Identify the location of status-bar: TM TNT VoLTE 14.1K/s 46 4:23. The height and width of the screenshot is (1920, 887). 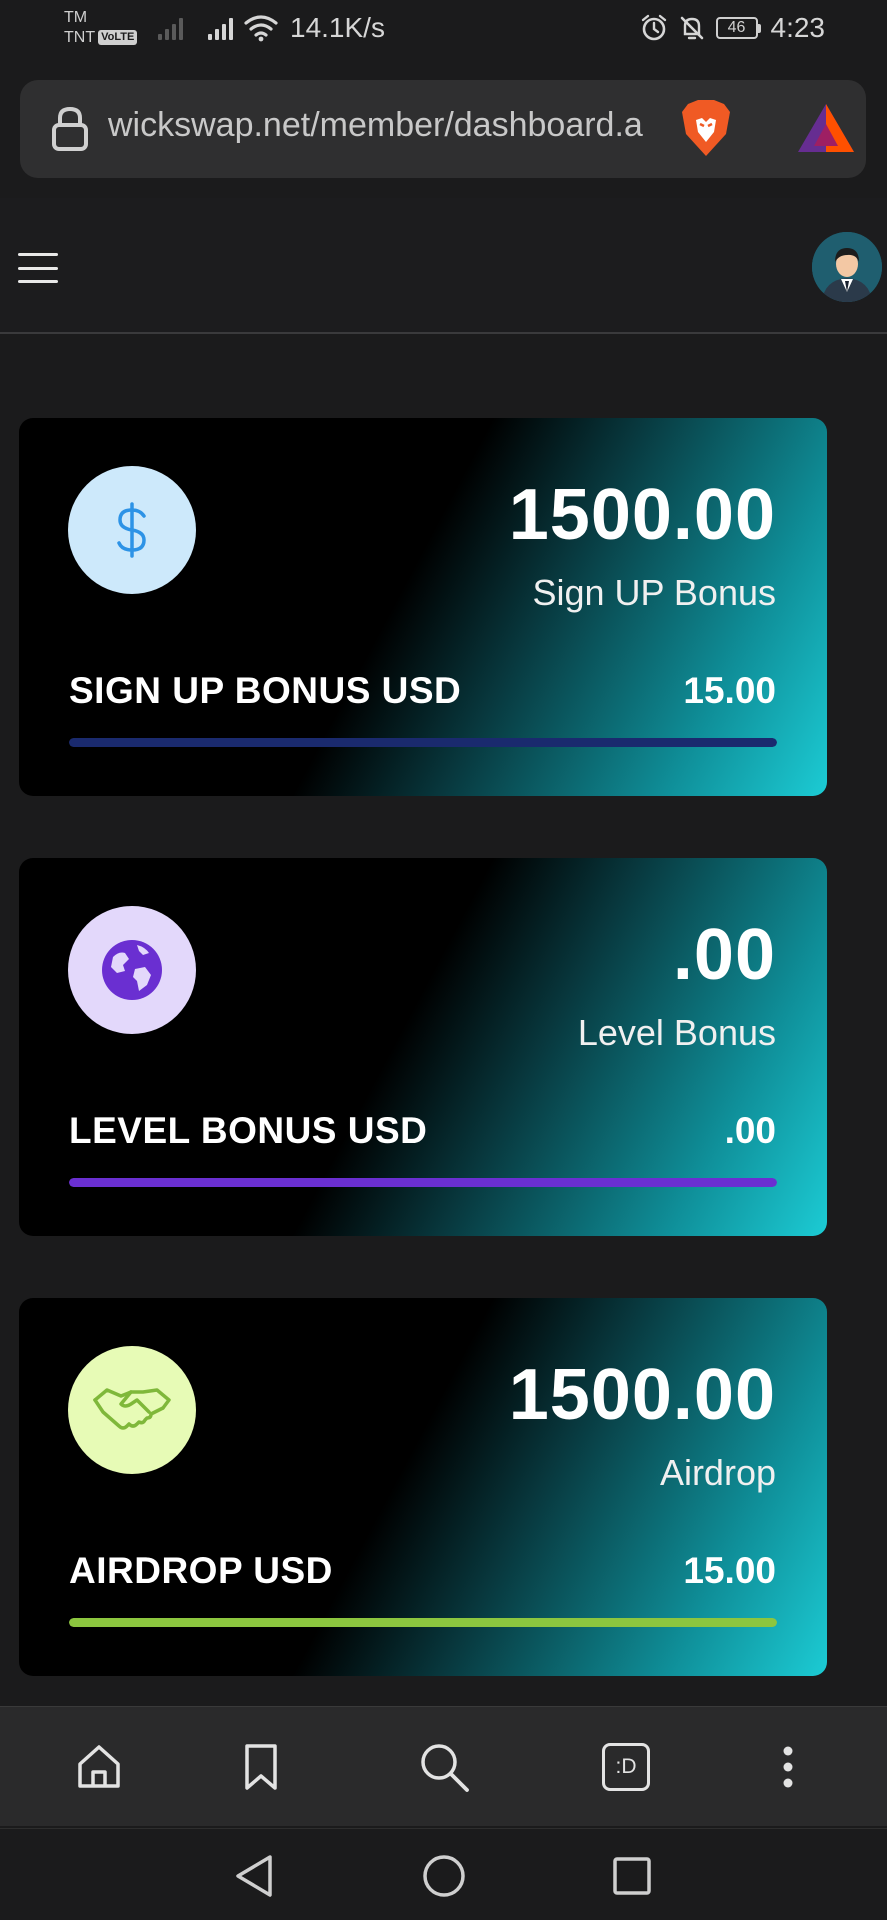
(443, 35).